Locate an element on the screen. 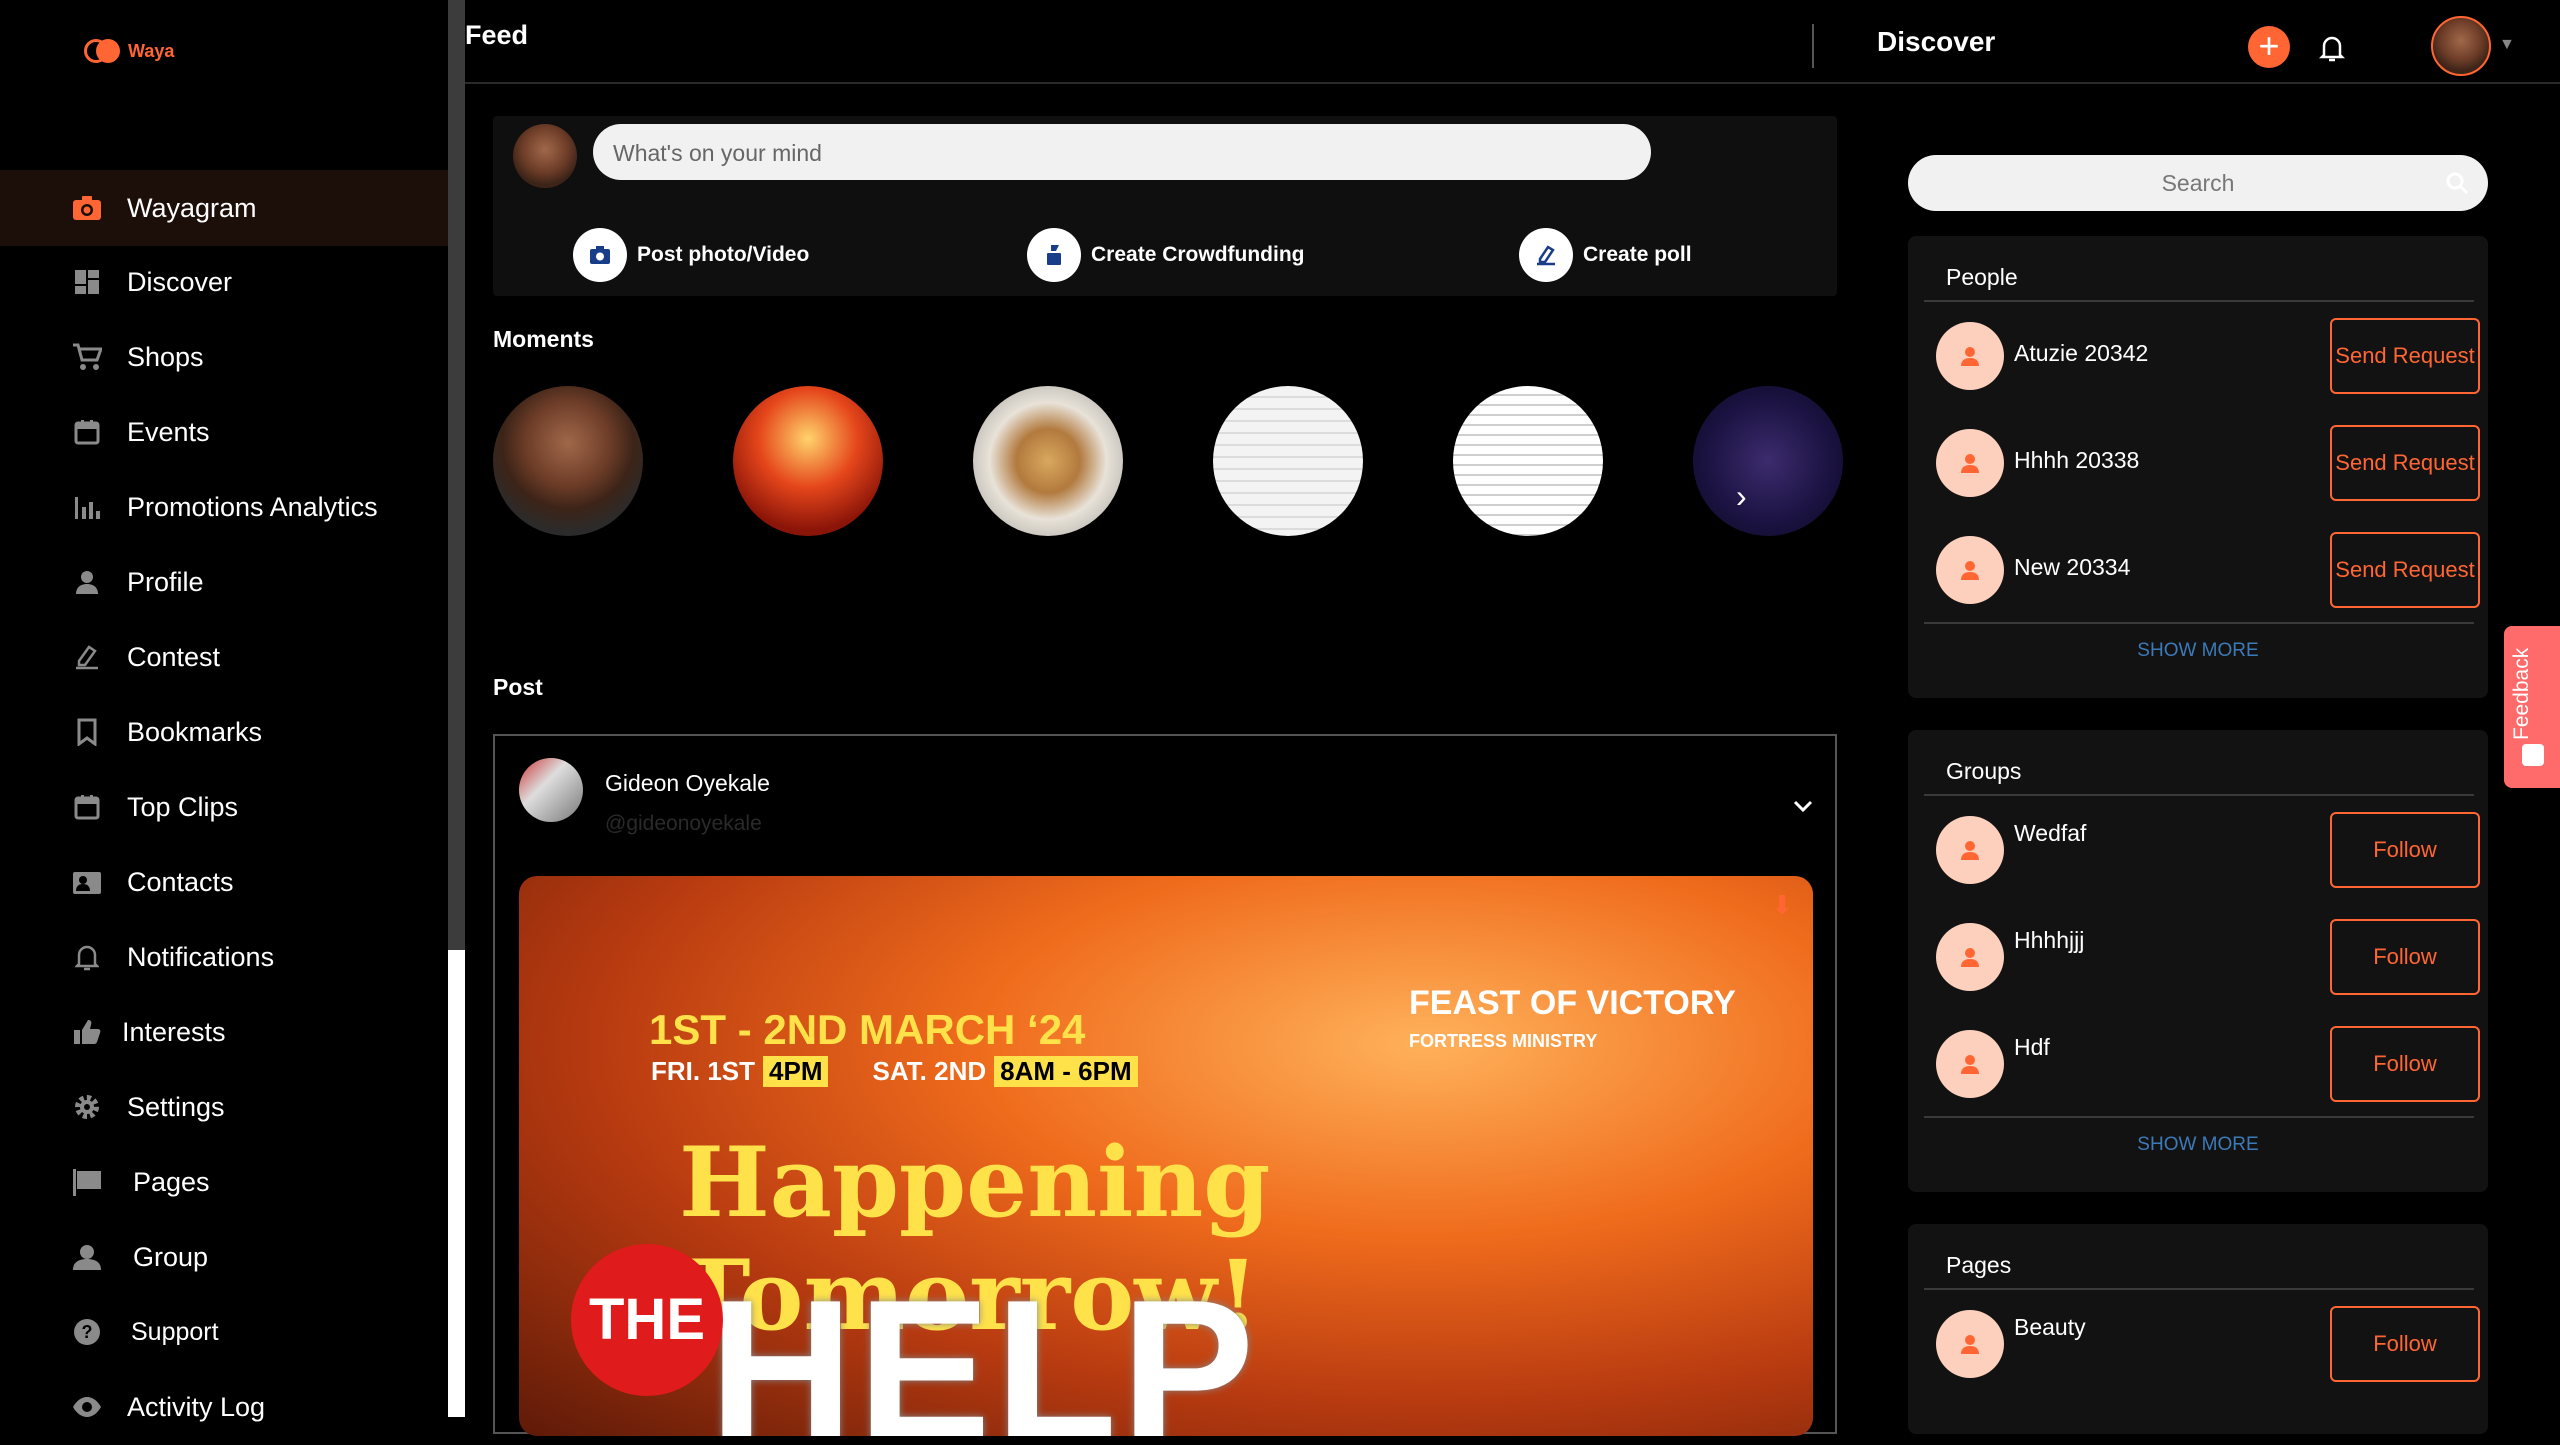 Image resolution: width=2560 pixels, height=1445 pixels. sidebar-item-label: Pages is located at coordinates (171, 1181).